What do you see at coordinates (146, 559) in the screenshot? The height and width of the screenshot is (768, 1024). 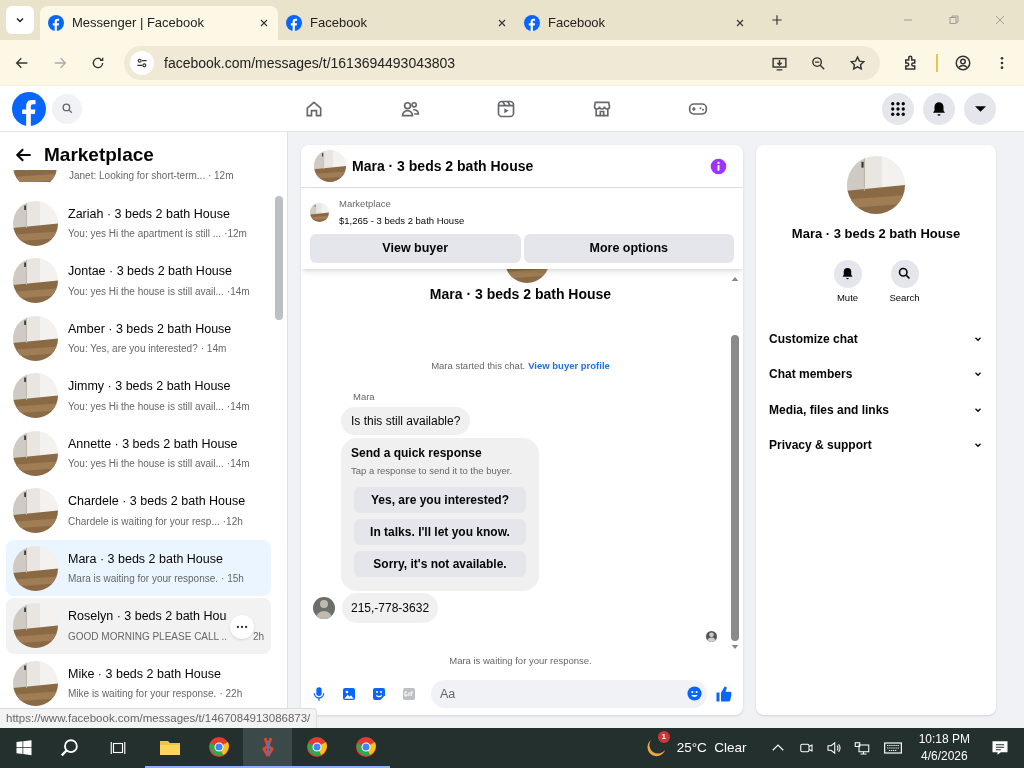 I see `conversation-name: Mara · 3 beds 2 bath House` at bounding box center [146, 559].